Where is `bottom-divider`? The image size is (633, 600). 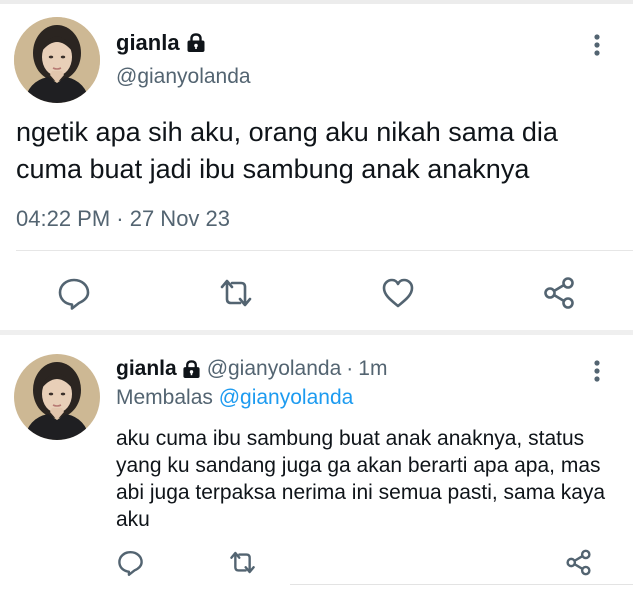
bottom-divider is located at coordinates (461, 584).